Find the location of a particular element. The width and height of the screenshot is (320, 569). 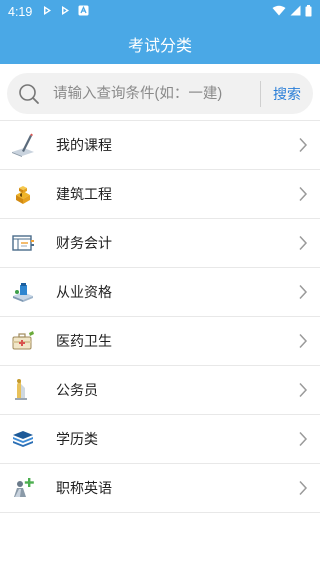

signal-icon is located at coordinates (295, 12).